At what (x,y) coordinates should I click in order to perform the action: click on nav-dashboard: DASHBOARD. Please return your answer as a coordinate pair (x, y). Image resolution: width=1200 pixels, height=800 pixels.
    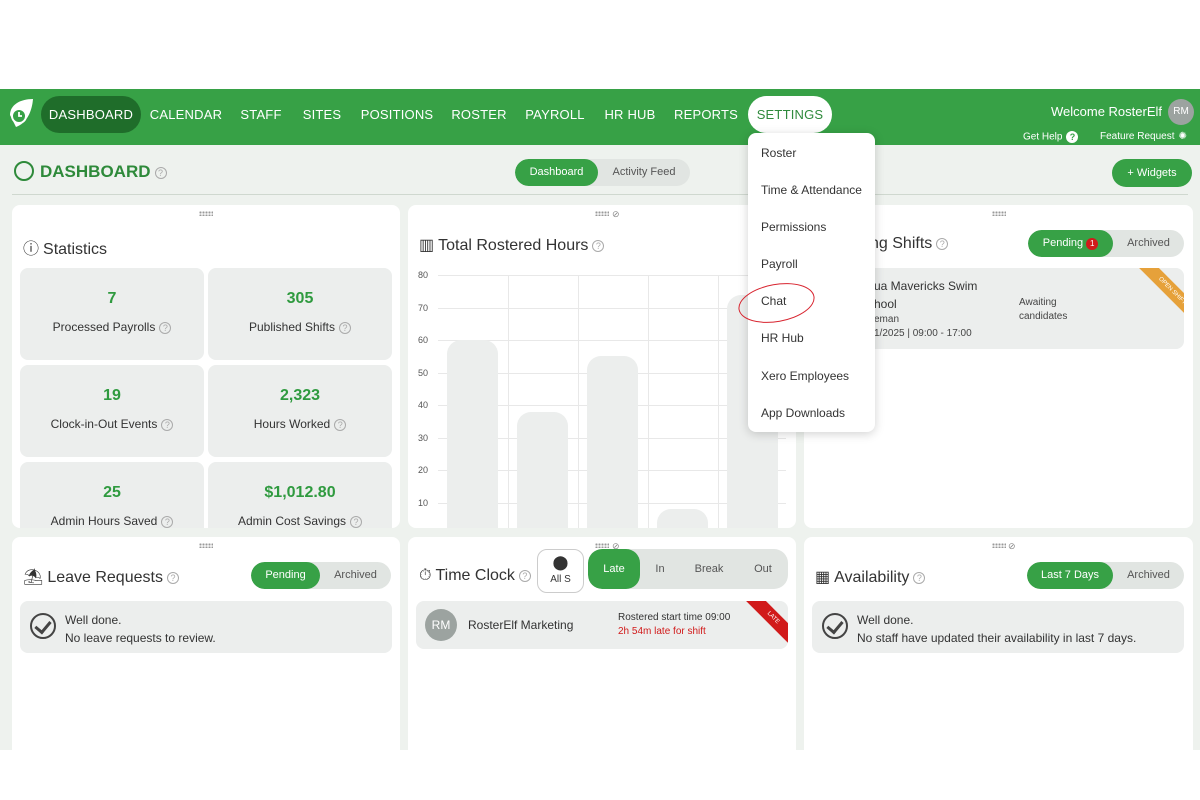
    Looking at the image, I should click on (91, 114).